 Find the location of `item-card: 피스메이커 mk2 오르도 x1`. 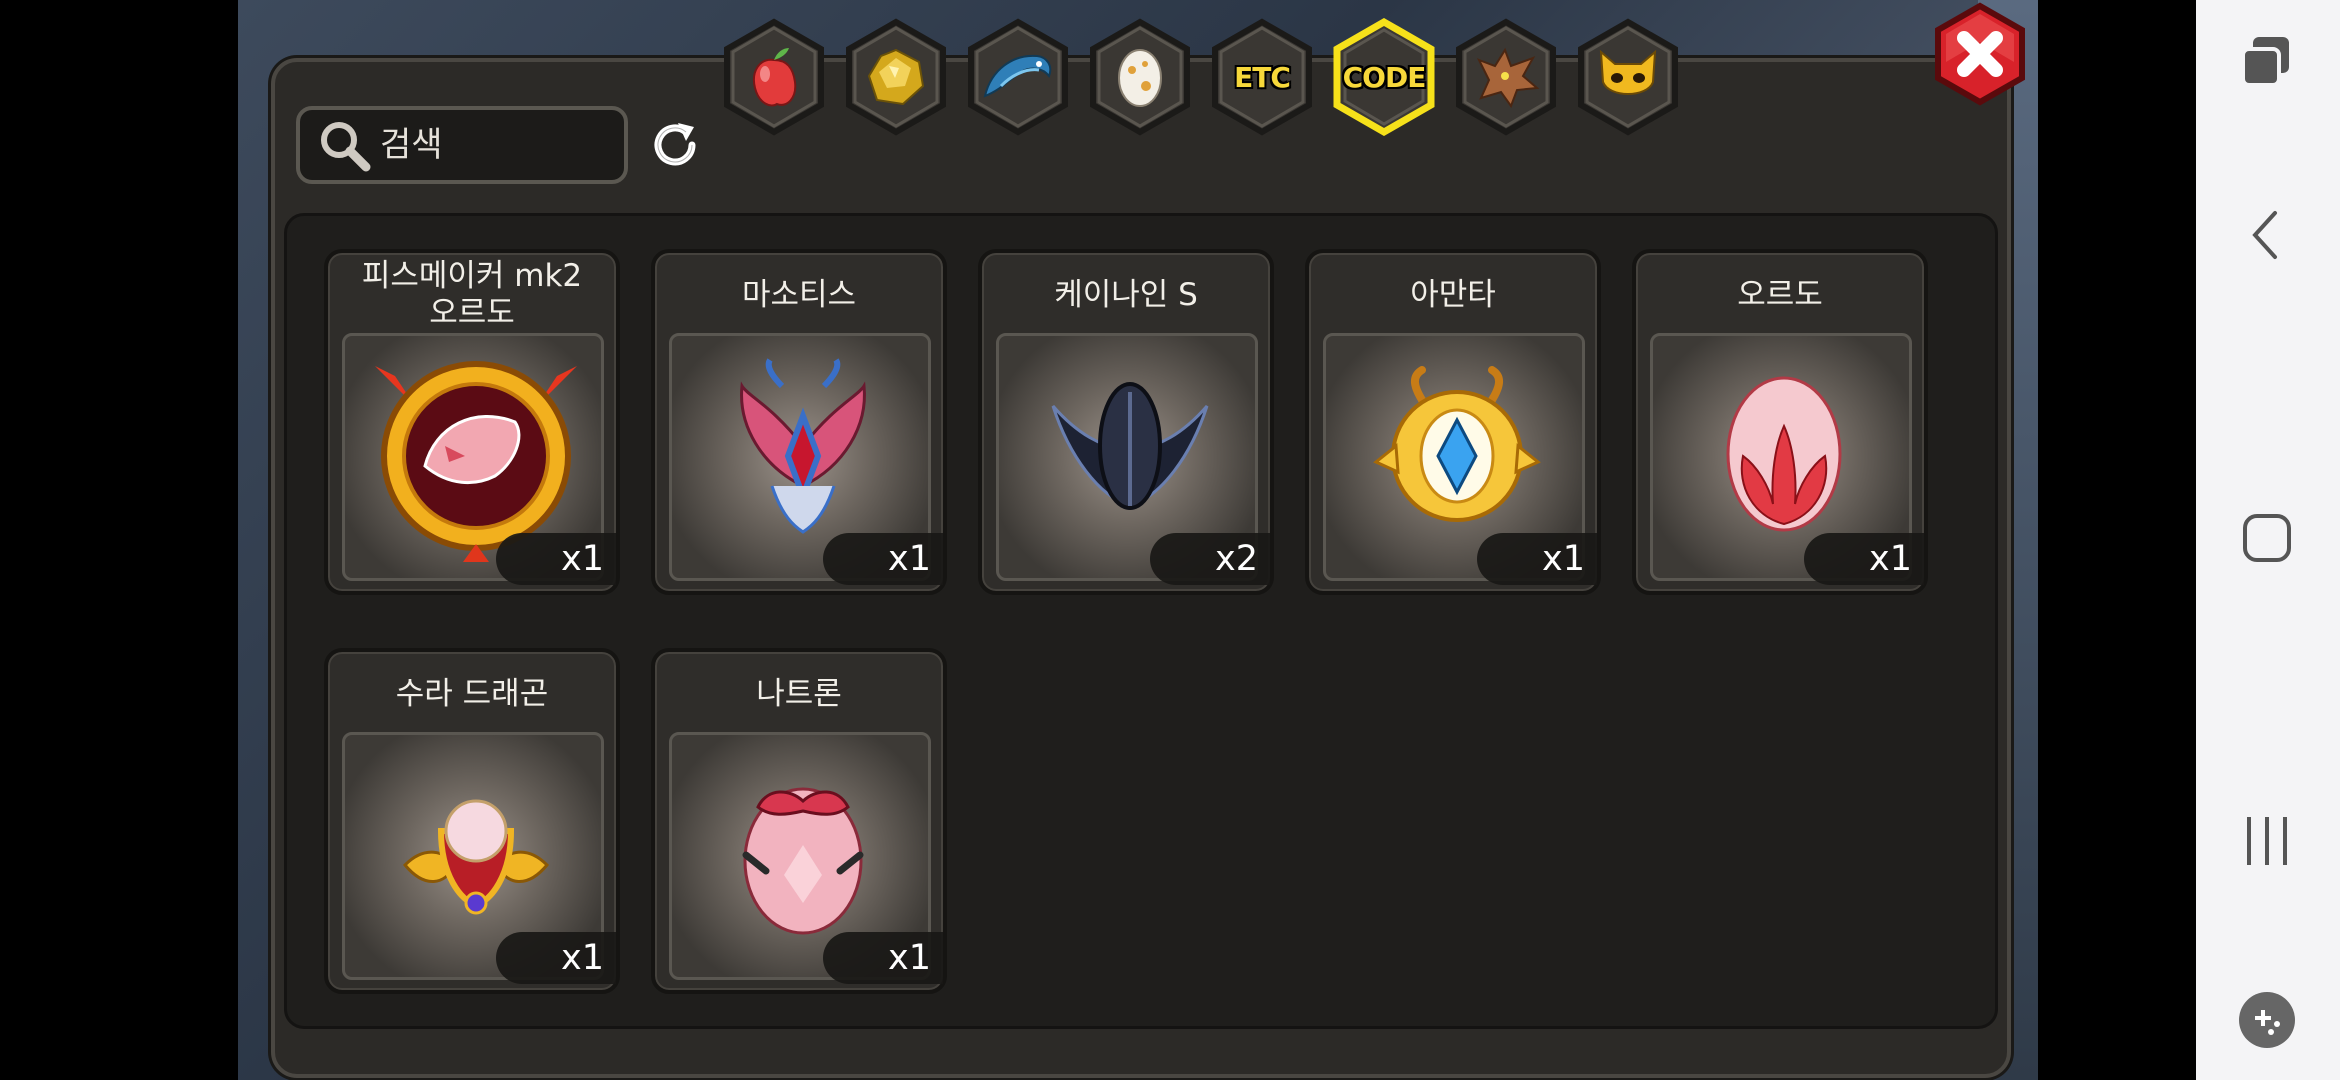

item-card: 피스메이커 mk2 오르도 x1 is located at coordinates (472, 422).